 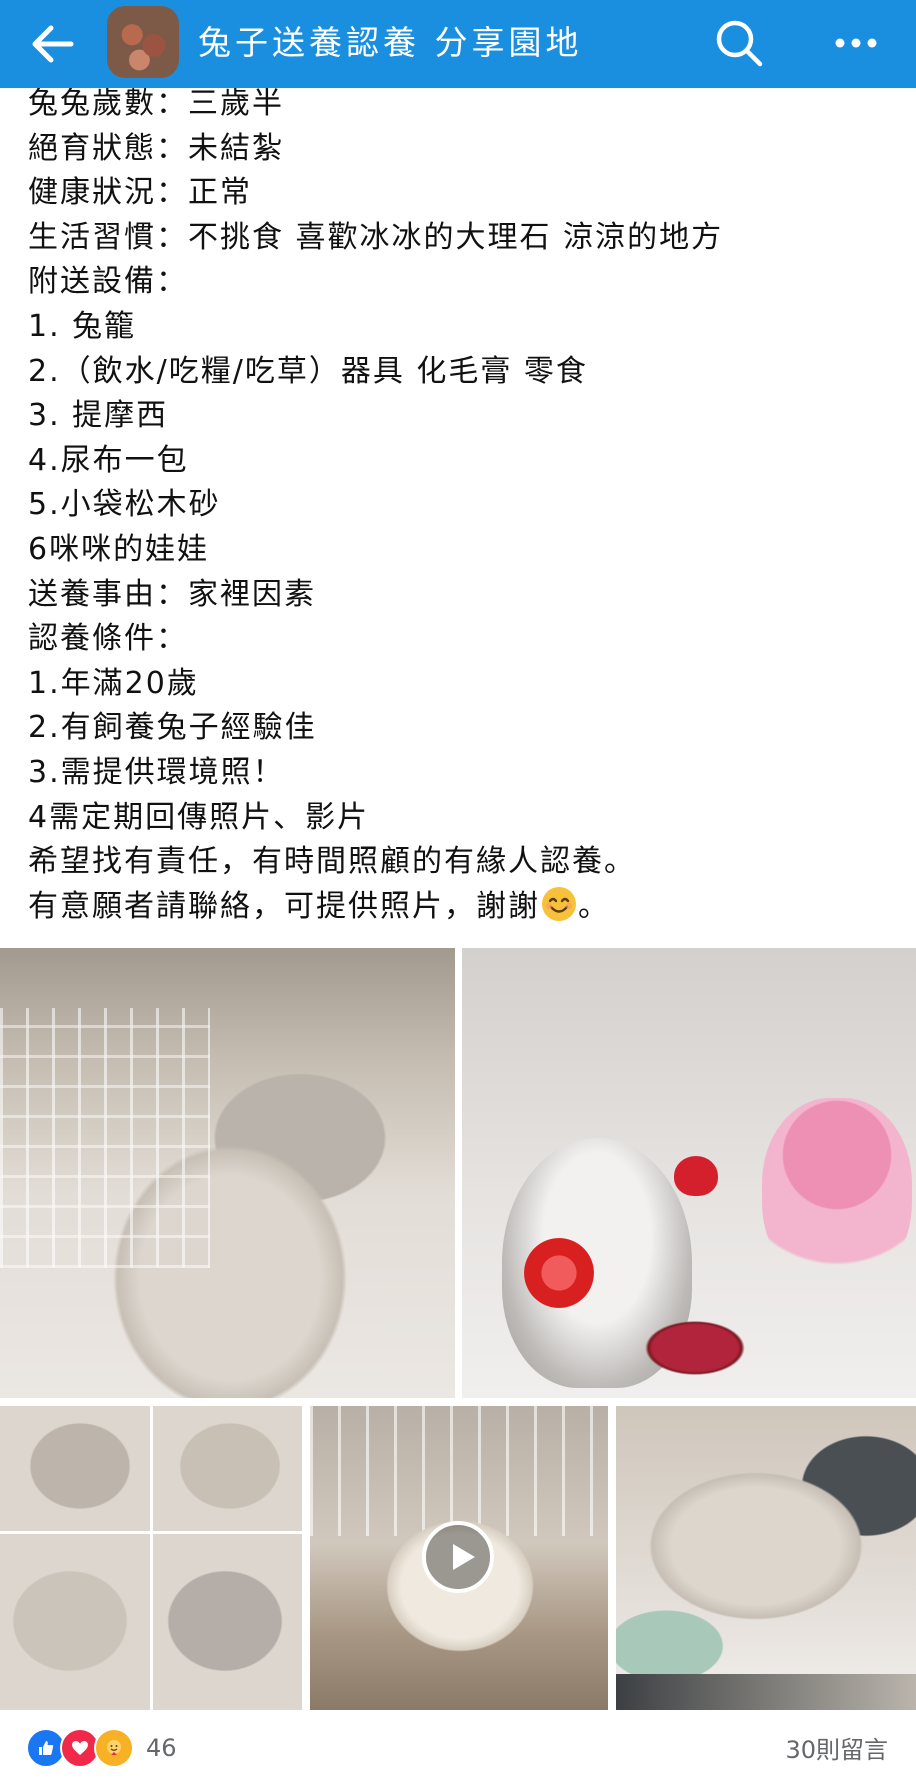 I want to click on group-avatar, so click(x=143, y=42).